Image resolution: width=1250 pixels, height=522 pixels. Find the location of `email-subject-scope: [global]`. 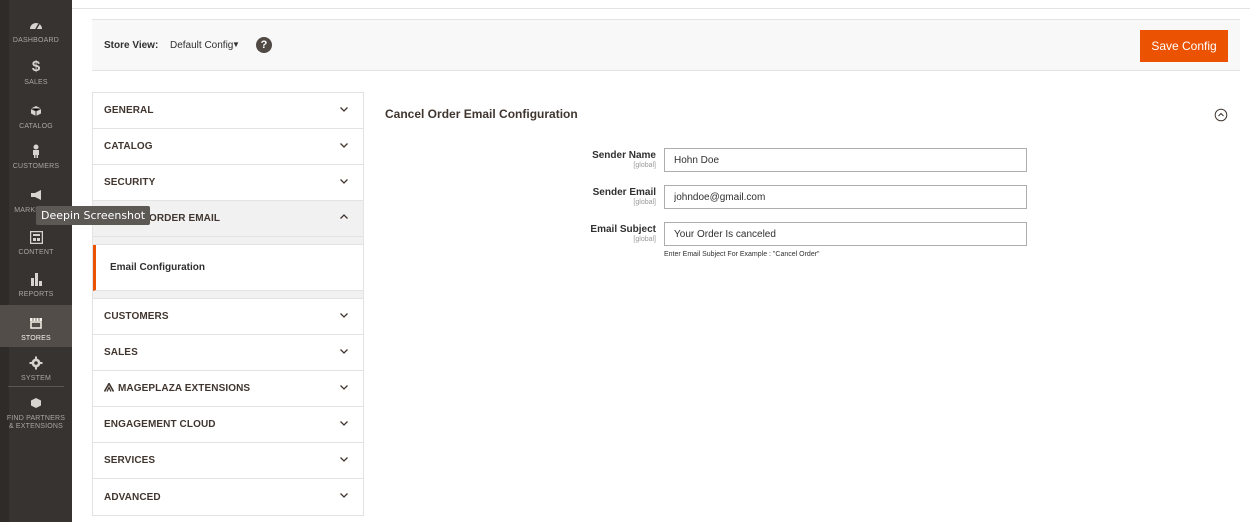

email-subject-scope: [global] is located at coordinates (644, 239).